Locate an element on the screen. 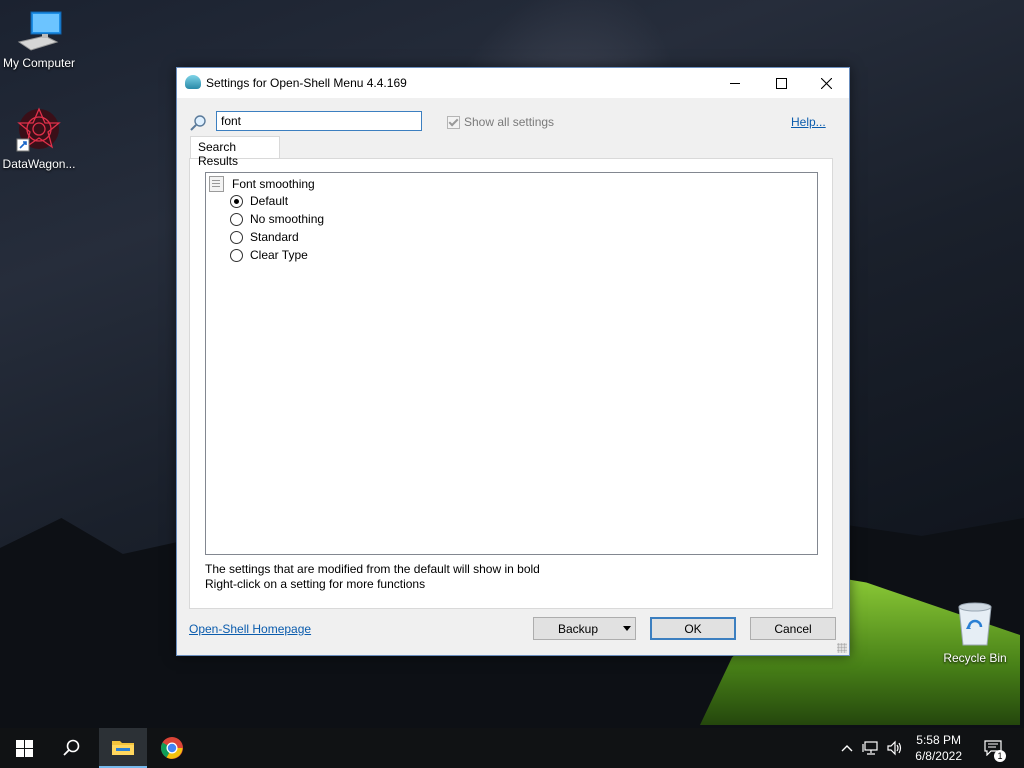  close-icon is located at coordinates (826, 83).